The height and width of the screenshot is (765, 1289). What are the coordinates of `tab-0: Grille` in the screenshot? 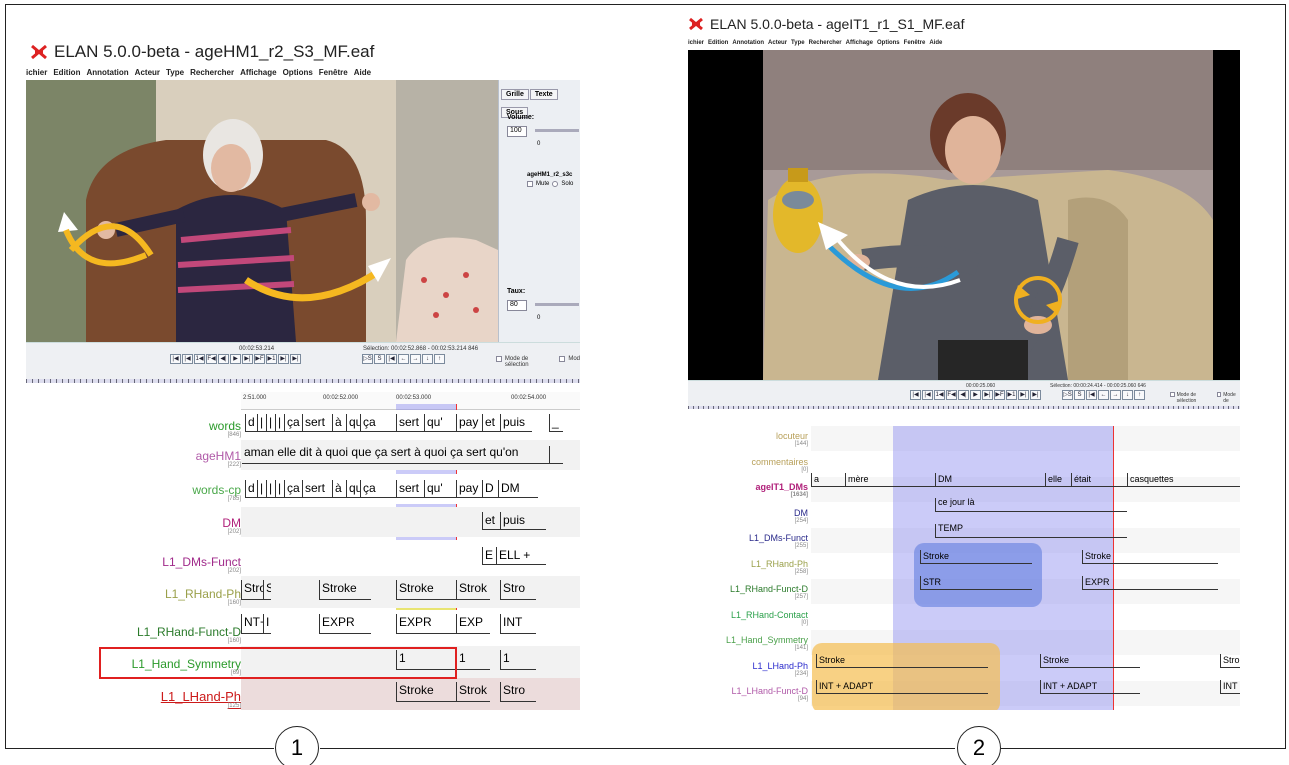 It's located at (515, 94).